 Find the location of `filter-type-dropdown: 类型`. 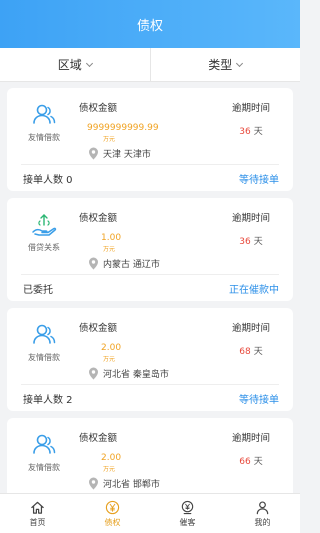

filter-type-dropdown: 类型 is located at coordinates (225, 64).